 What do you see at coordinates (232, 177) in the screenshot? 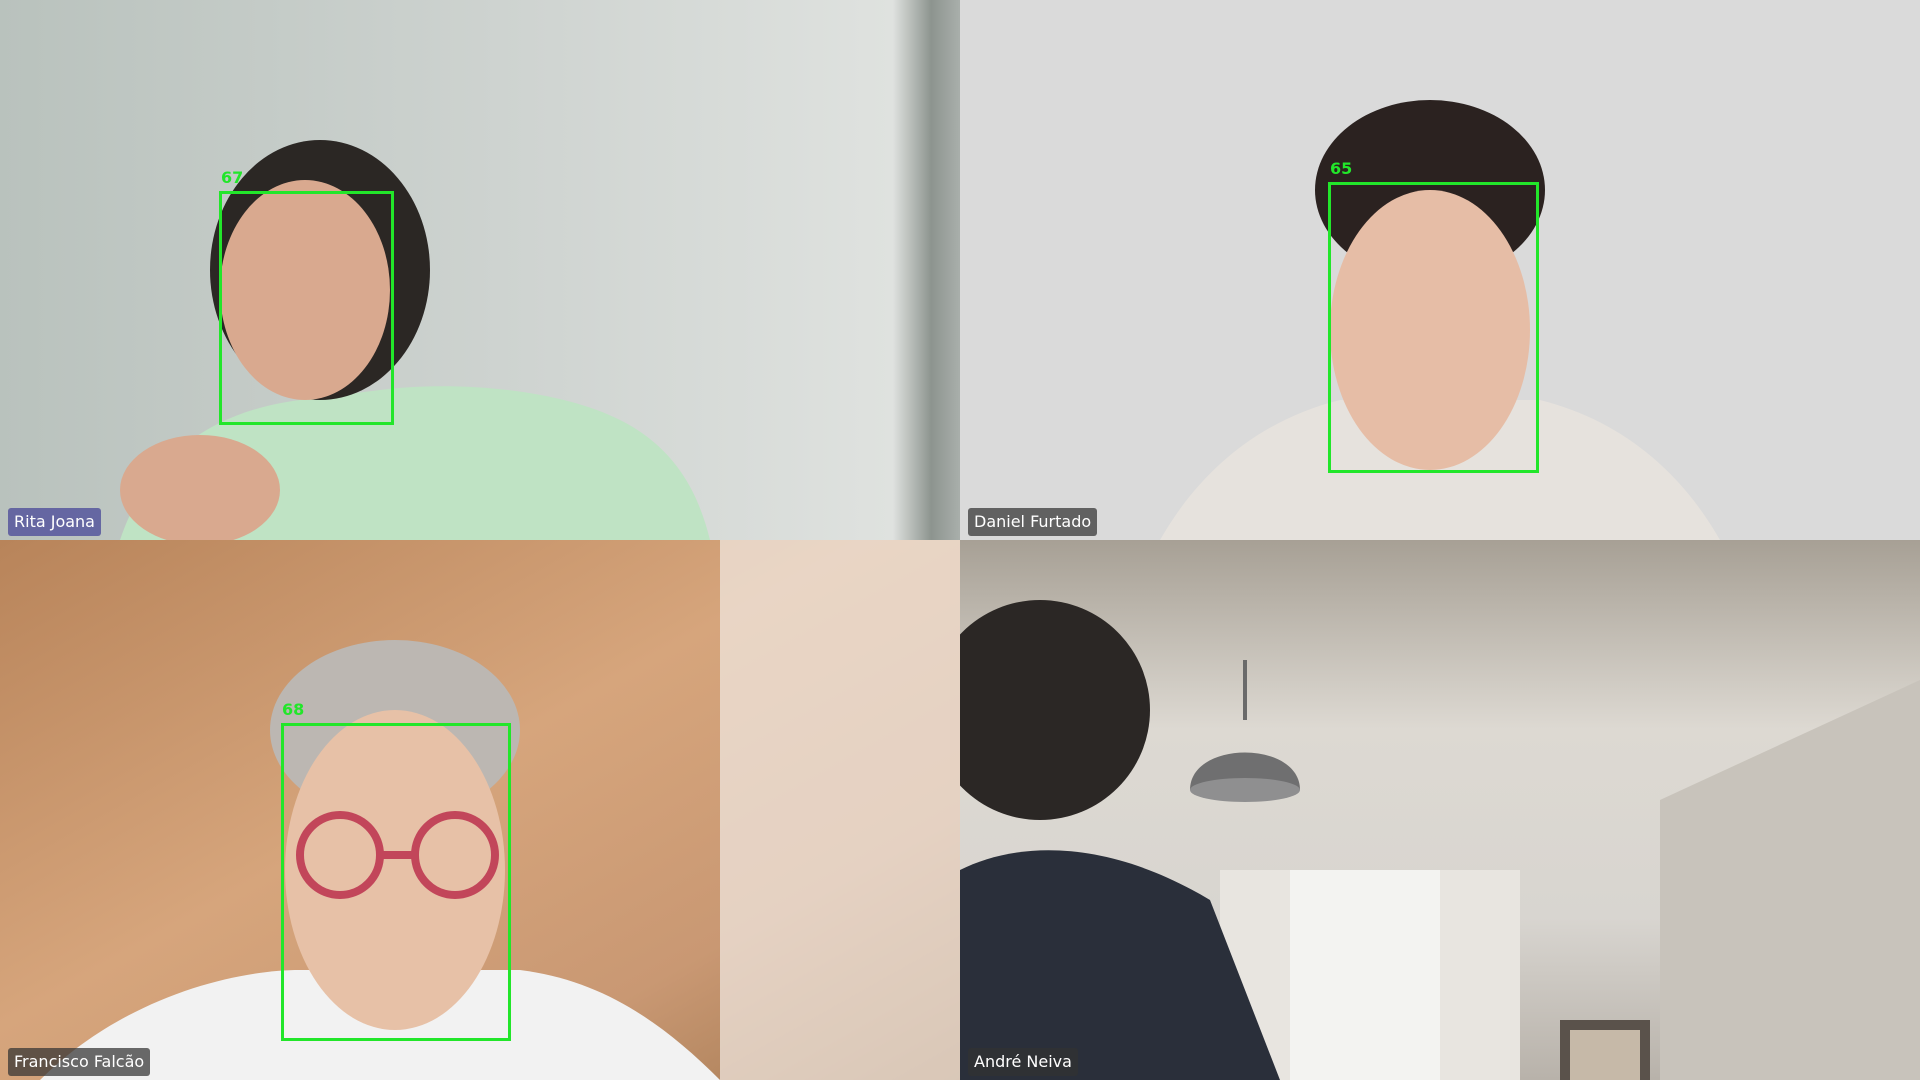
I see `face-detection-id: 67` at bounding box center [232, 177].